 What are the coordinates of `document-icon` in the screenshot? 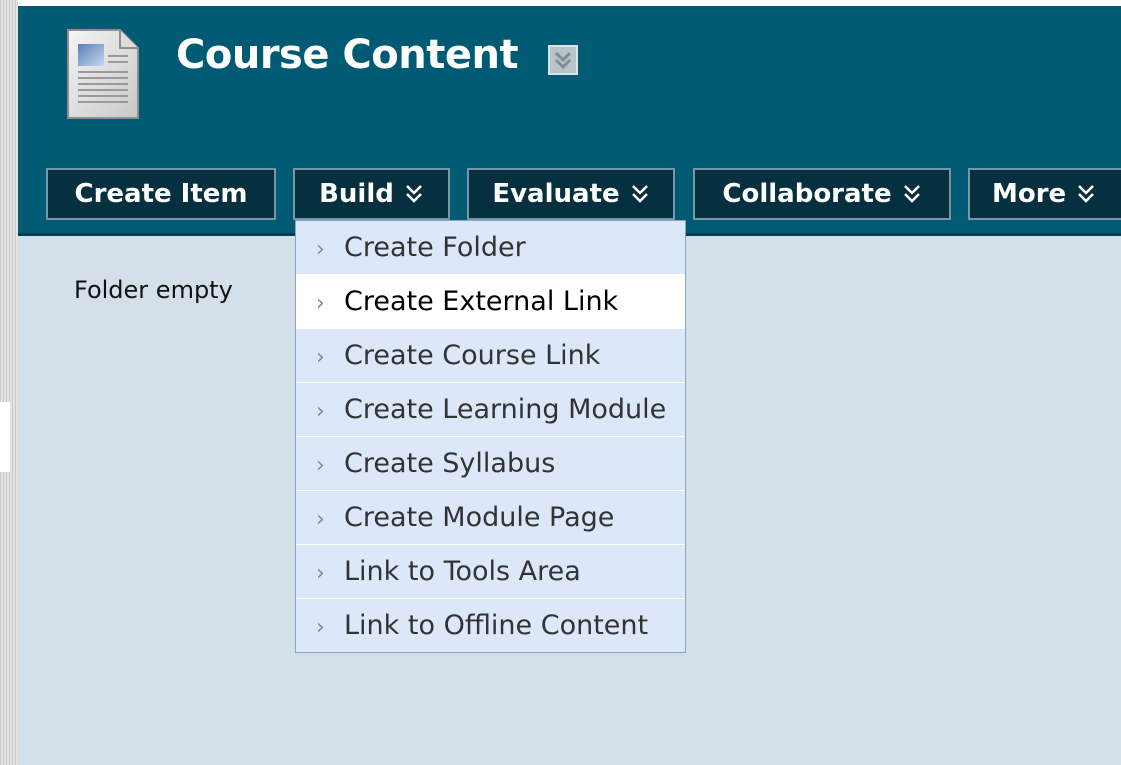 It's located at (103, 74).